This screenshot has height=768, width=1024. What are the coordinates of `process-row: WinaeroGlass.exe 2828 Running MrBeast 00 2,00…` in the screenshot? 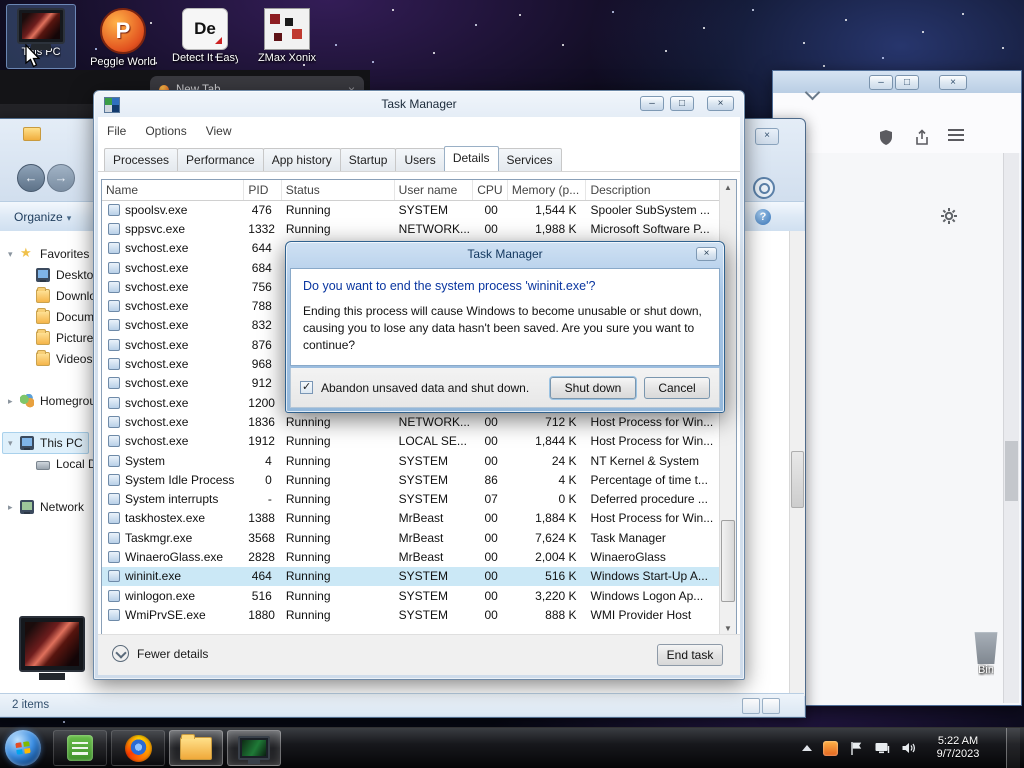 It's located at (411, 556).